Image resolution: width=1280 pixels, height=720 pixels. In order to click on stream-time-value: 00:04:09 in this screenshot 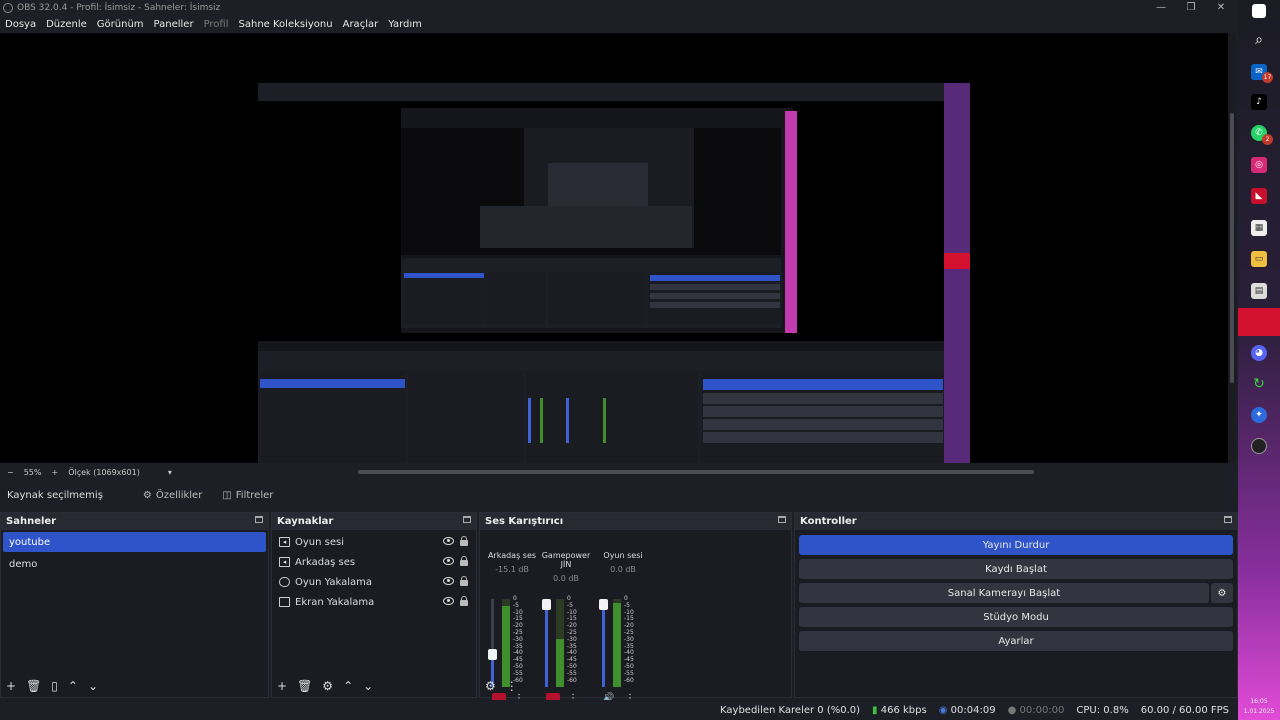, I will do `click(973, 710)`.